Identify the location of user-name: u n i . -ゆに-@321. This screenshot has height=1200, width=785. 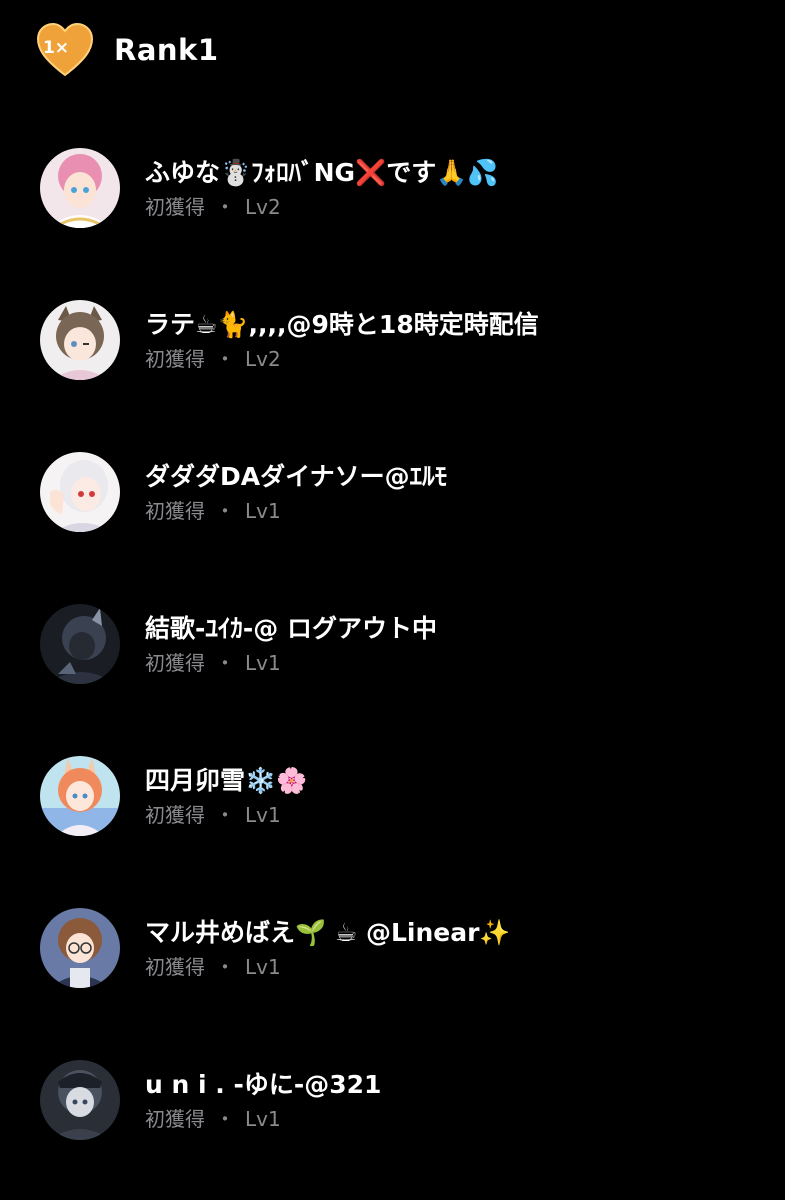
(263, 1084).